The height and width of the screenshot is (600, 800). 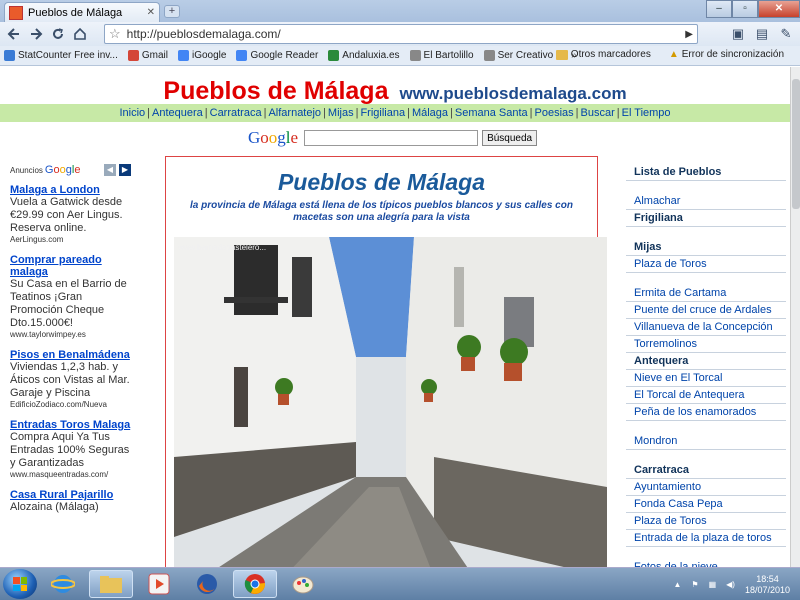 I want to click on minimize-button: –, so click(x=719, y=9).